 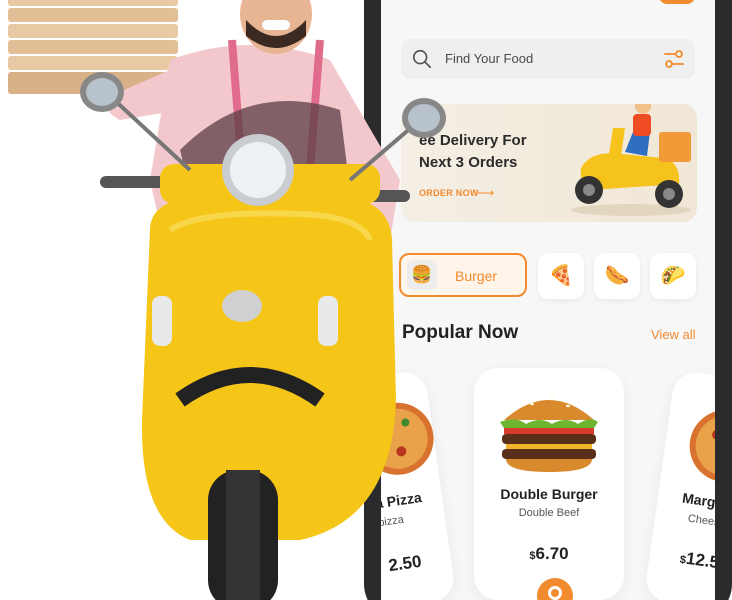 I want to click on food-subtitle: Double Beef, so click(x=549, y=513).